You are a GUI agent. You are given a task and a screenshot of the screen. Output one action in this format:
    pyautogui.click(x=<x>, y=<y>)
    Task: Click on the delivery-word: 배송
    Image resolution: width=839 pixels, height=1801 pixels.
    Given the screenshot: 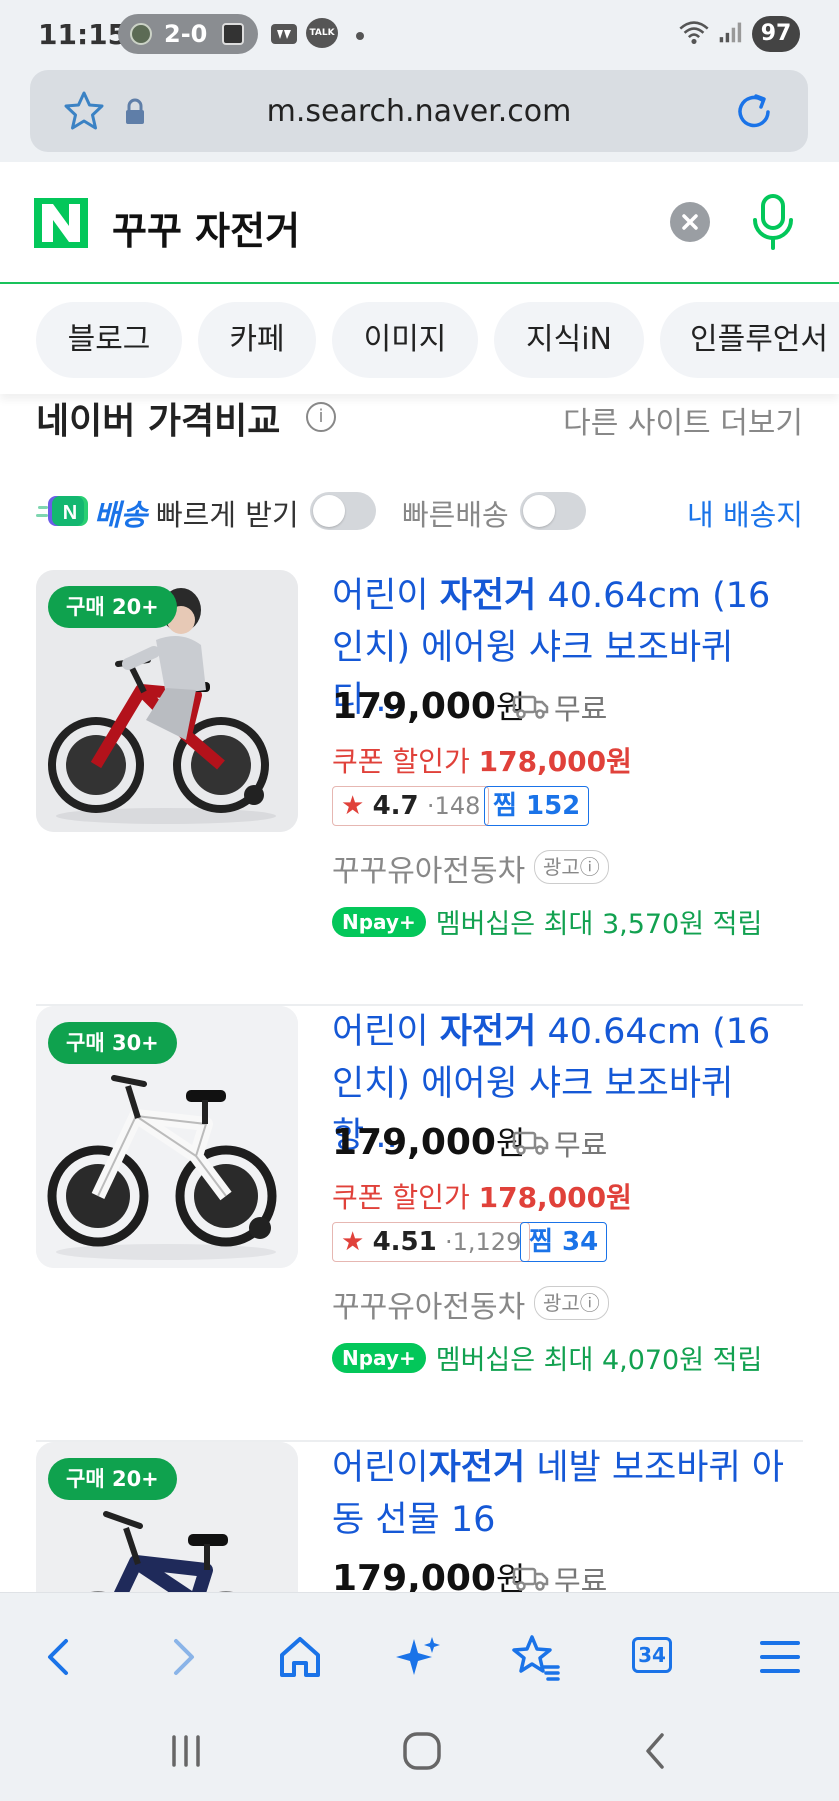 What is the action you would take?
    pyautogui.click(x=121, y=515)
    